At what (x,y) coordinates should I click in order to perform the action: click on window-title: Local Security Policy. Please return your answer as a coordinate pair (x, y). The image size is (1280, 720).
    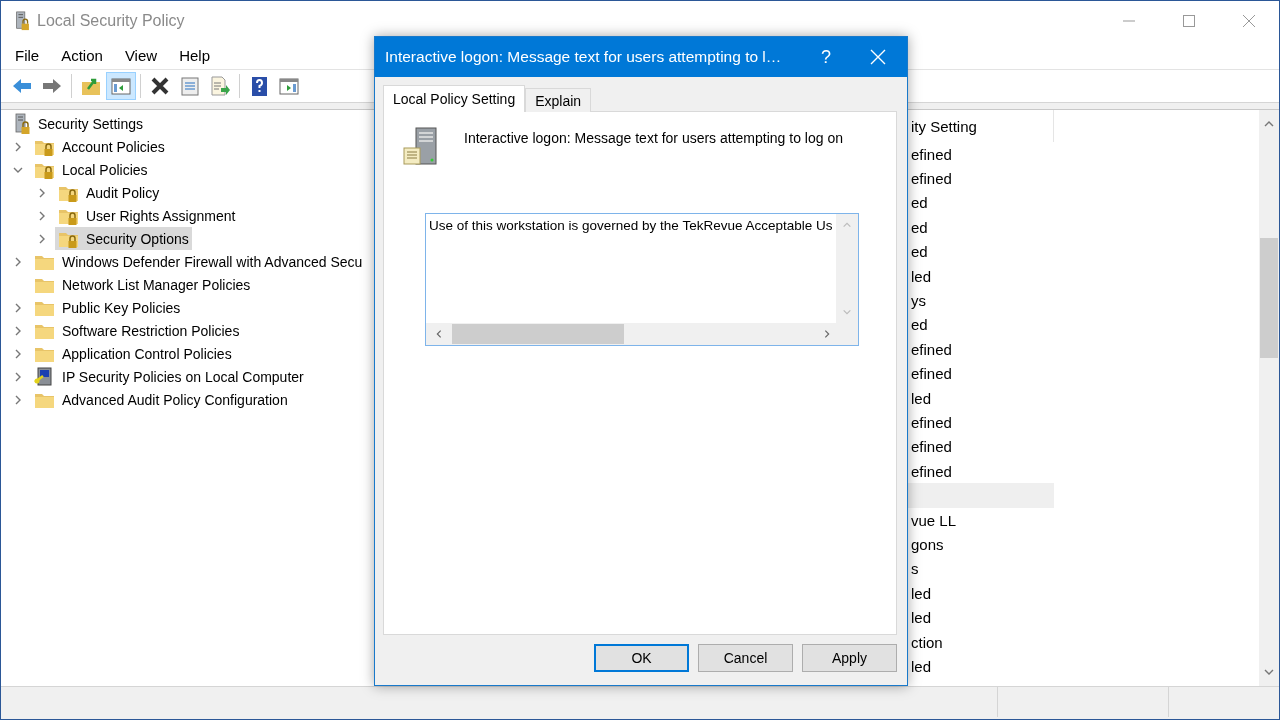
    Looking at the image, I should click on (111, 21).